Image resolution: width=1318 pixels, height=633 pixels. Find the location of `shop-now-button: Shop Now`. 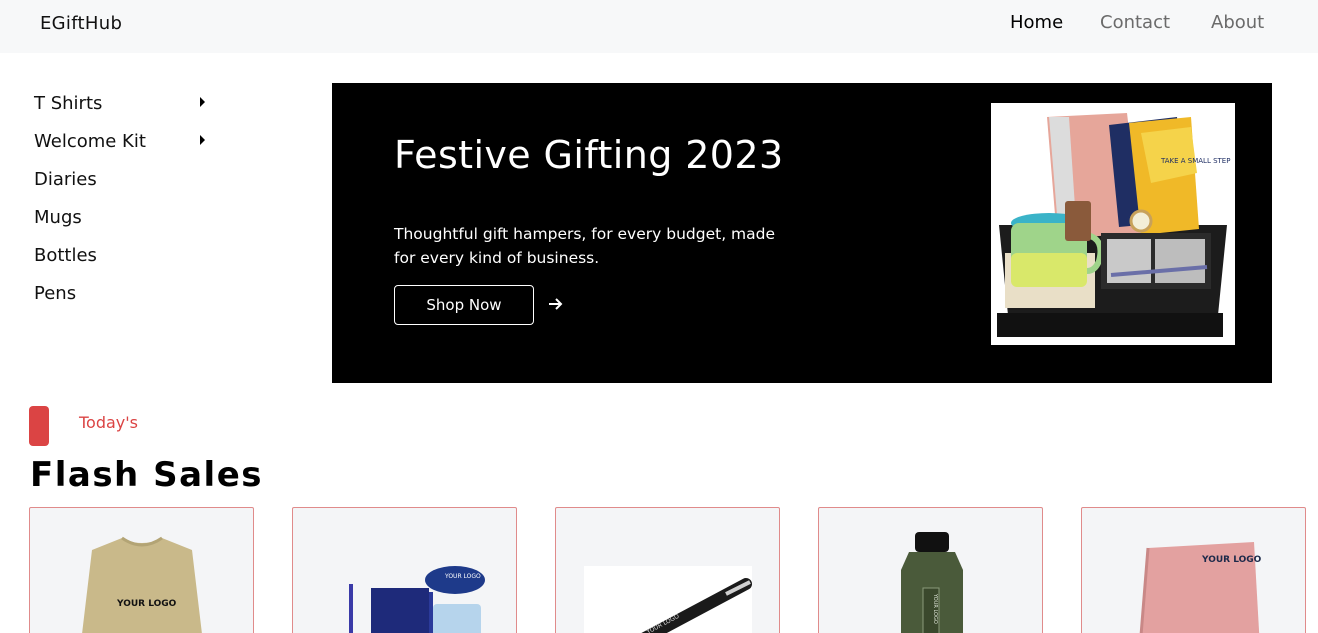

shop-now-button: Shop Now is located at coordinates (464, 305).